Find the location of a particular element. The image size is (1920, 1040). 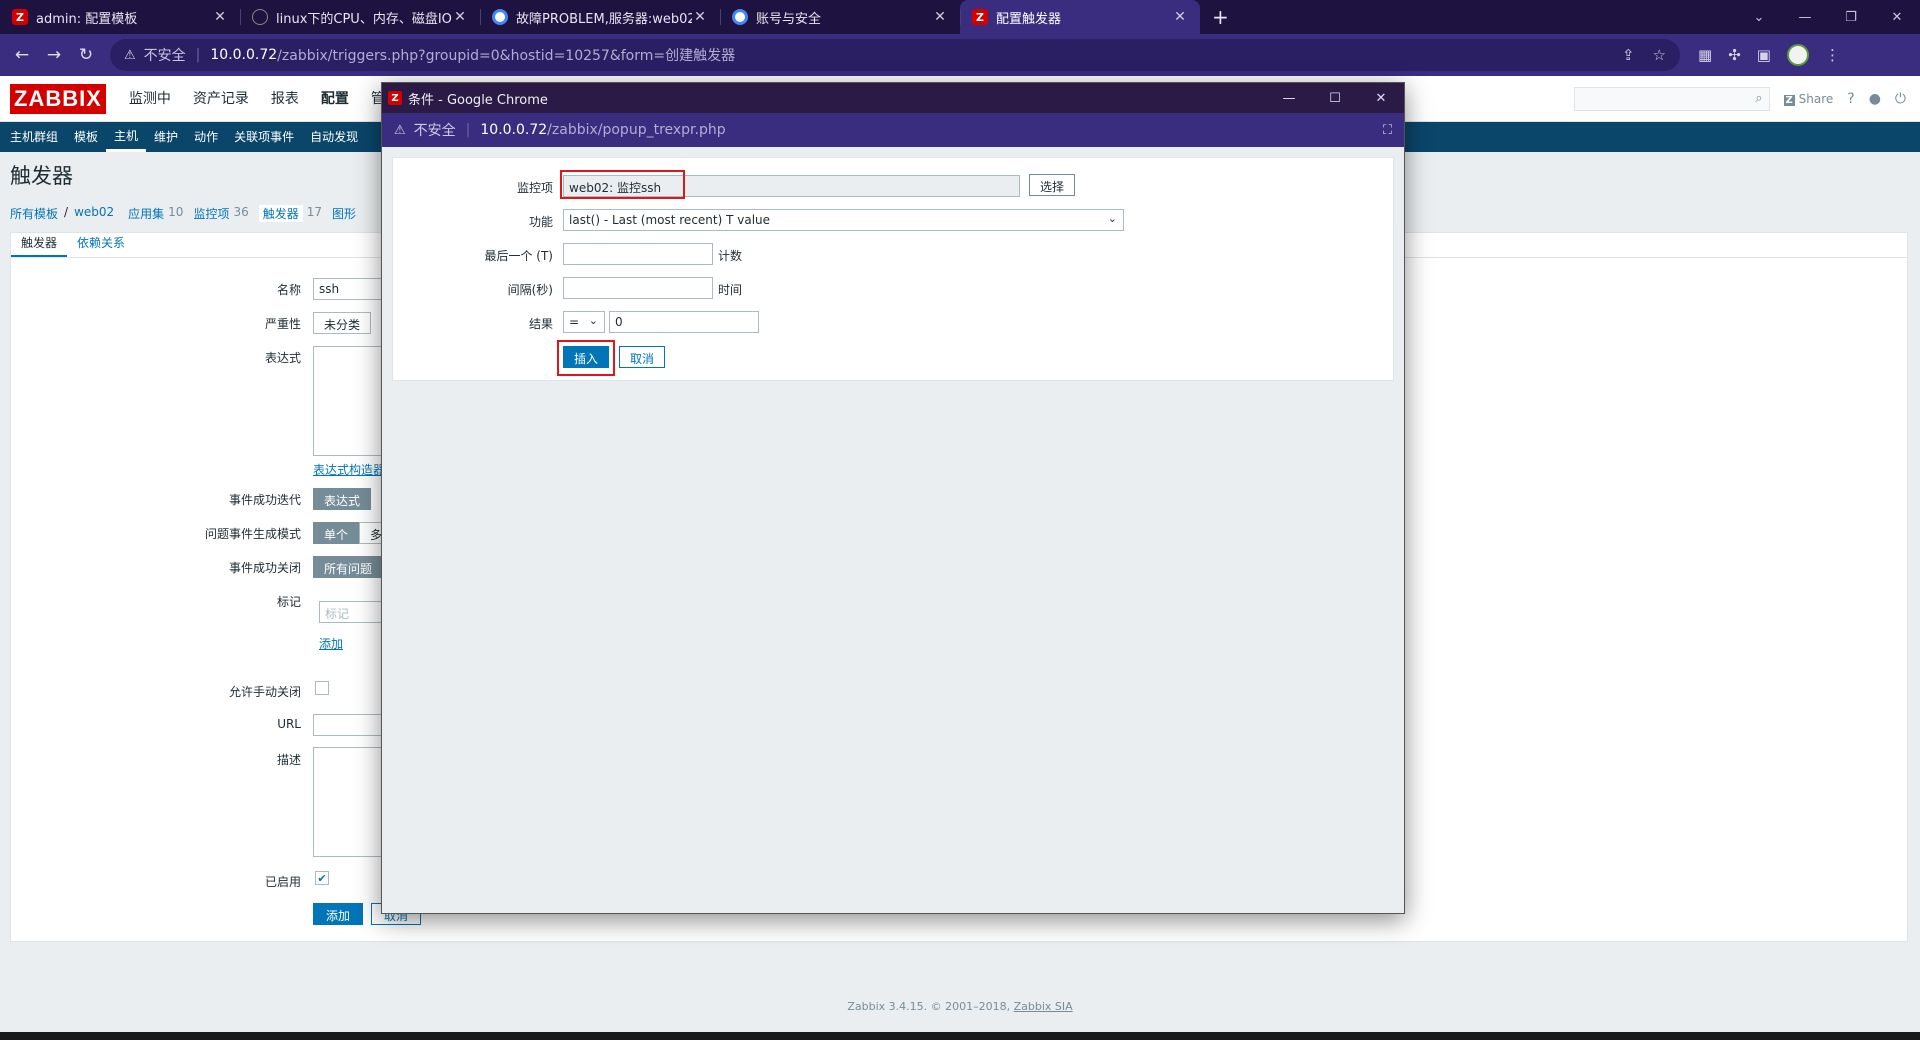

ok-close-selector: 所有问题 is located at coordinates (348, 567).